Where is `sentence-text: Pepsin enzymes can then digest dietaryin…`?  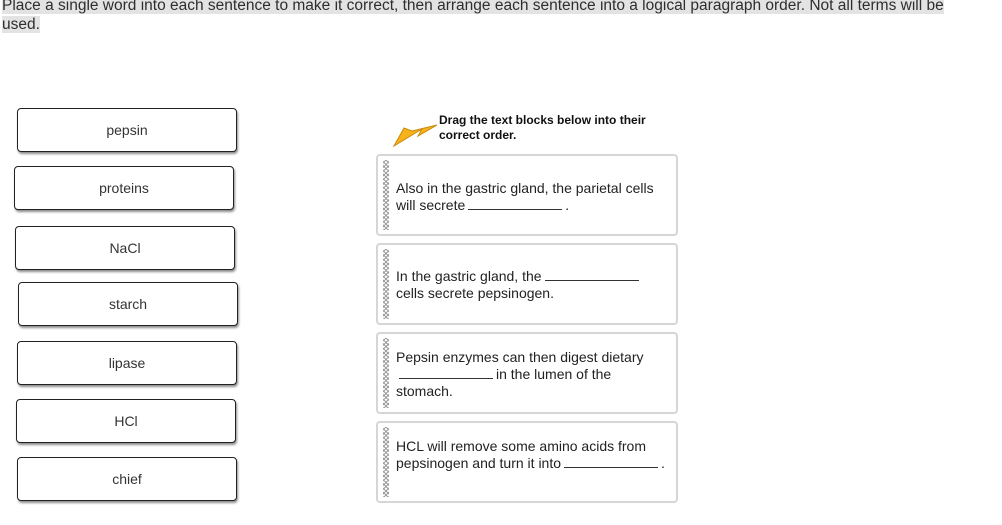 sentence-text: Pepsin enzymes can then digest dietaryin… is located at coordinates (532, 374).